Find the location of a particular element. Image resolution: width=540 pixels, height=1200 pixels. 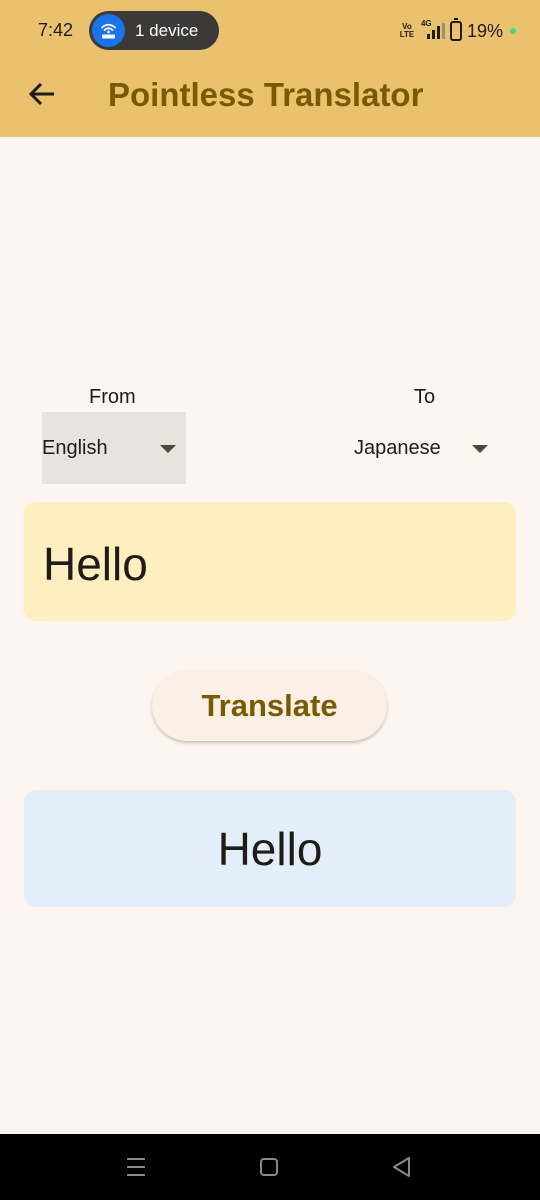

navigation-bar is located at coordinates (270, 1167).